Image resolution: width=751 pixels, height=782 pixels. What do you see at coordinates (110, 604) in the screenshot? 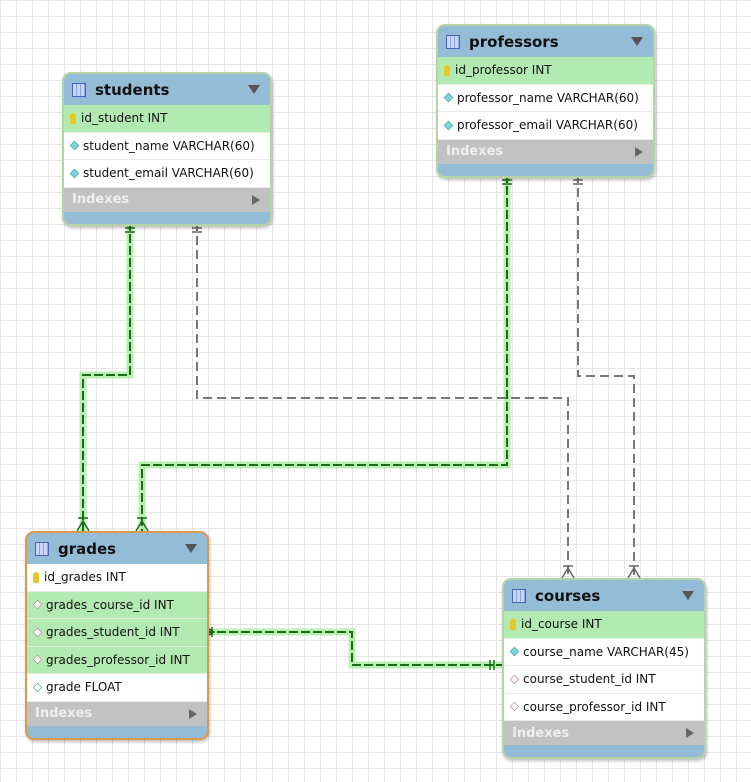
I see `column-label: grades_course_id INT` at bounding box center [110, 604].